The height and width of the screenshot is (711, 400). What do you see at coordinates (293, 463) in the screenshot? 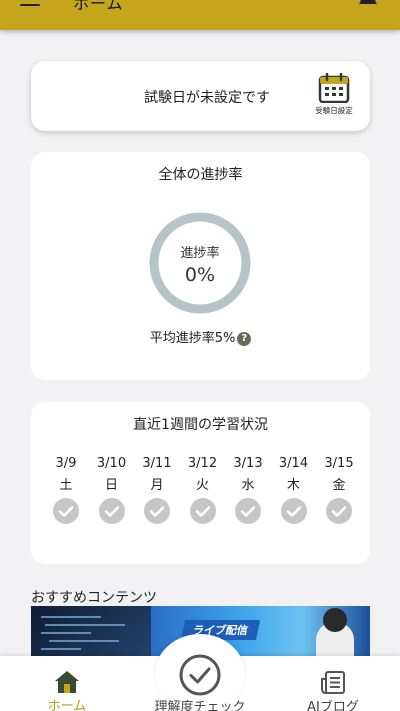
I see `day-date: 3/14` at bounding box center [293, 463].